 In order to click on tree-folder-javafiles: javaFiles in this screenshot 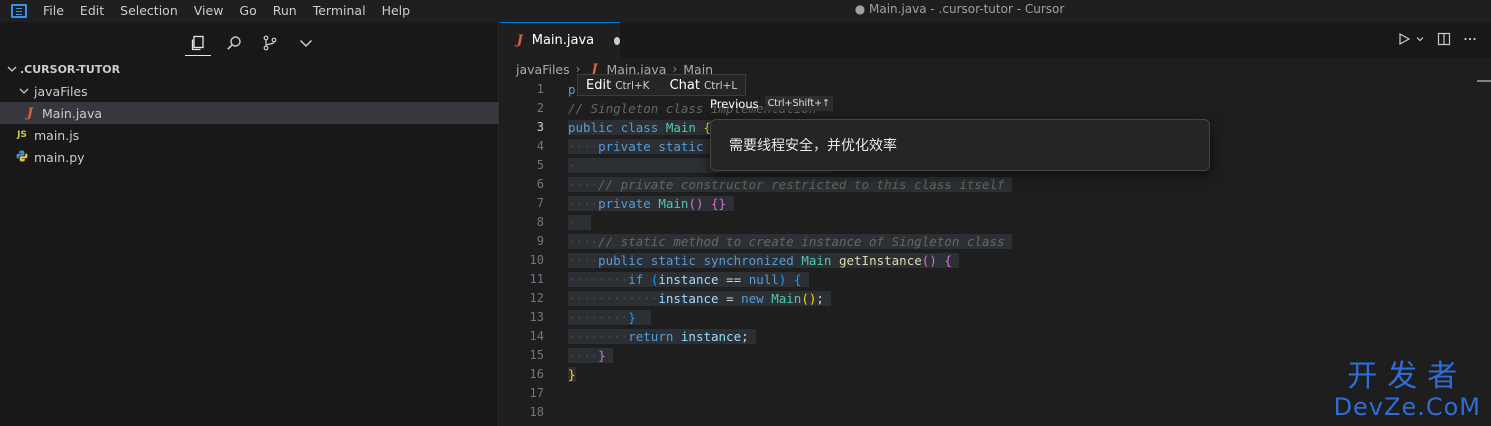, I will do `click(249, 91)`.